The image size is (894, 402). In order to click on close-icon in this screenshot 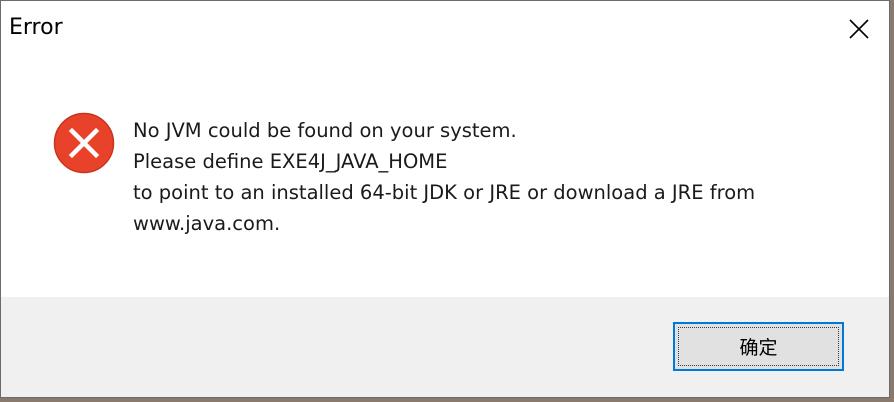, I will do `click(859, 29)`.